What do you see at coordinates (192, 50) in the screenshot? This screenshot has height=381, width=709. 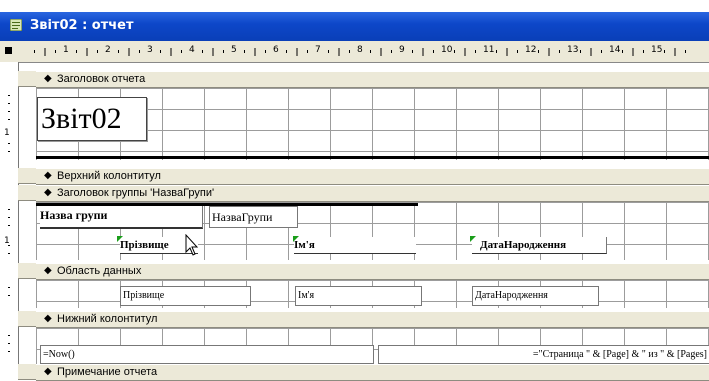 I see `ruler-number: 4` at bounding box center [192, 50].